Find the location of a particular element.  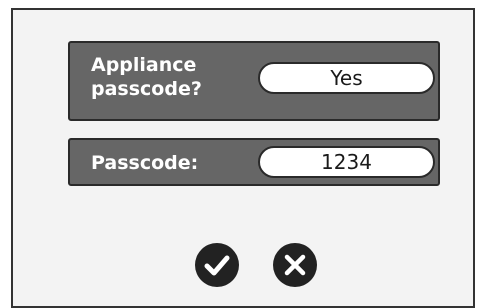

confirm-button is located at coordinates (217, 265).